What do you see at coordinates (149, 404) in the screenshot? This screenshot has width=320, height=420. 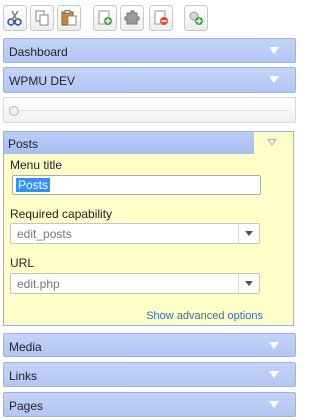 I see `menu-pages: Pages` at bounding box center [149, 404].